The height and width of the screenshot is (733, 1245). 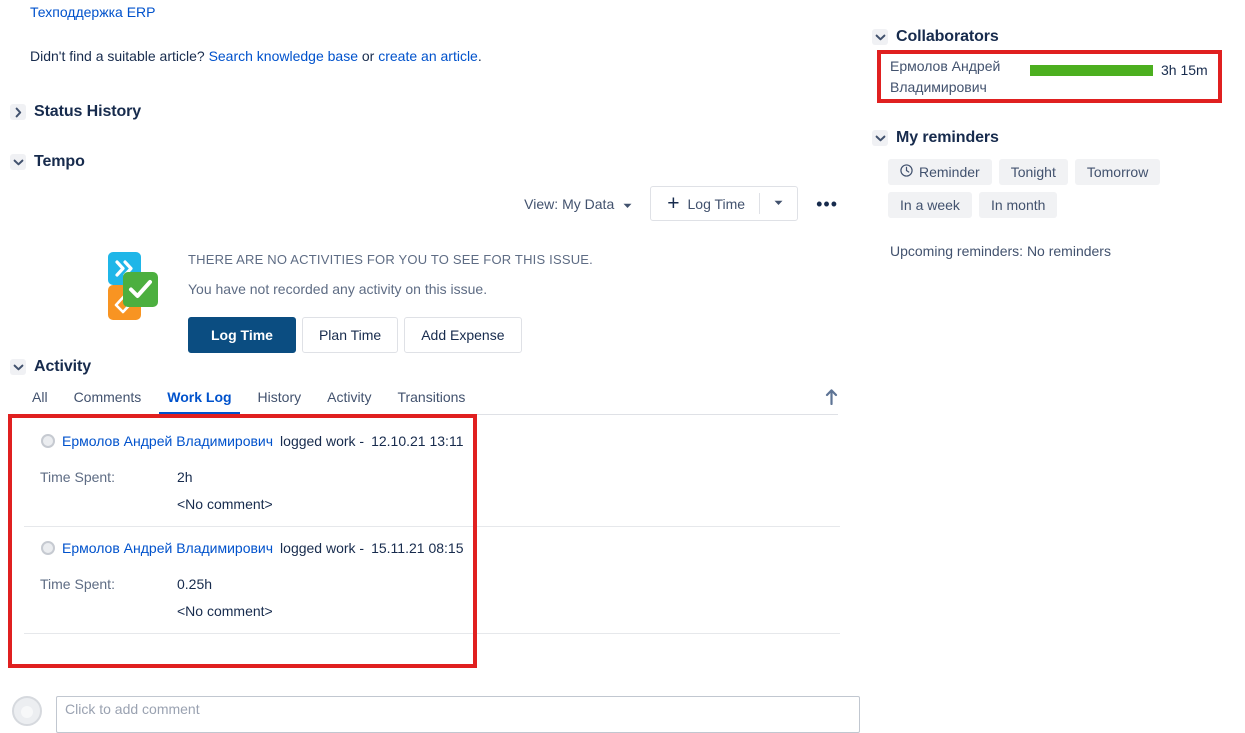 What do you see at coordinates (195, 584) in the screenshot?
I see `worklog-time-spent-value: 0.25h` at bounding box center [195, 584].